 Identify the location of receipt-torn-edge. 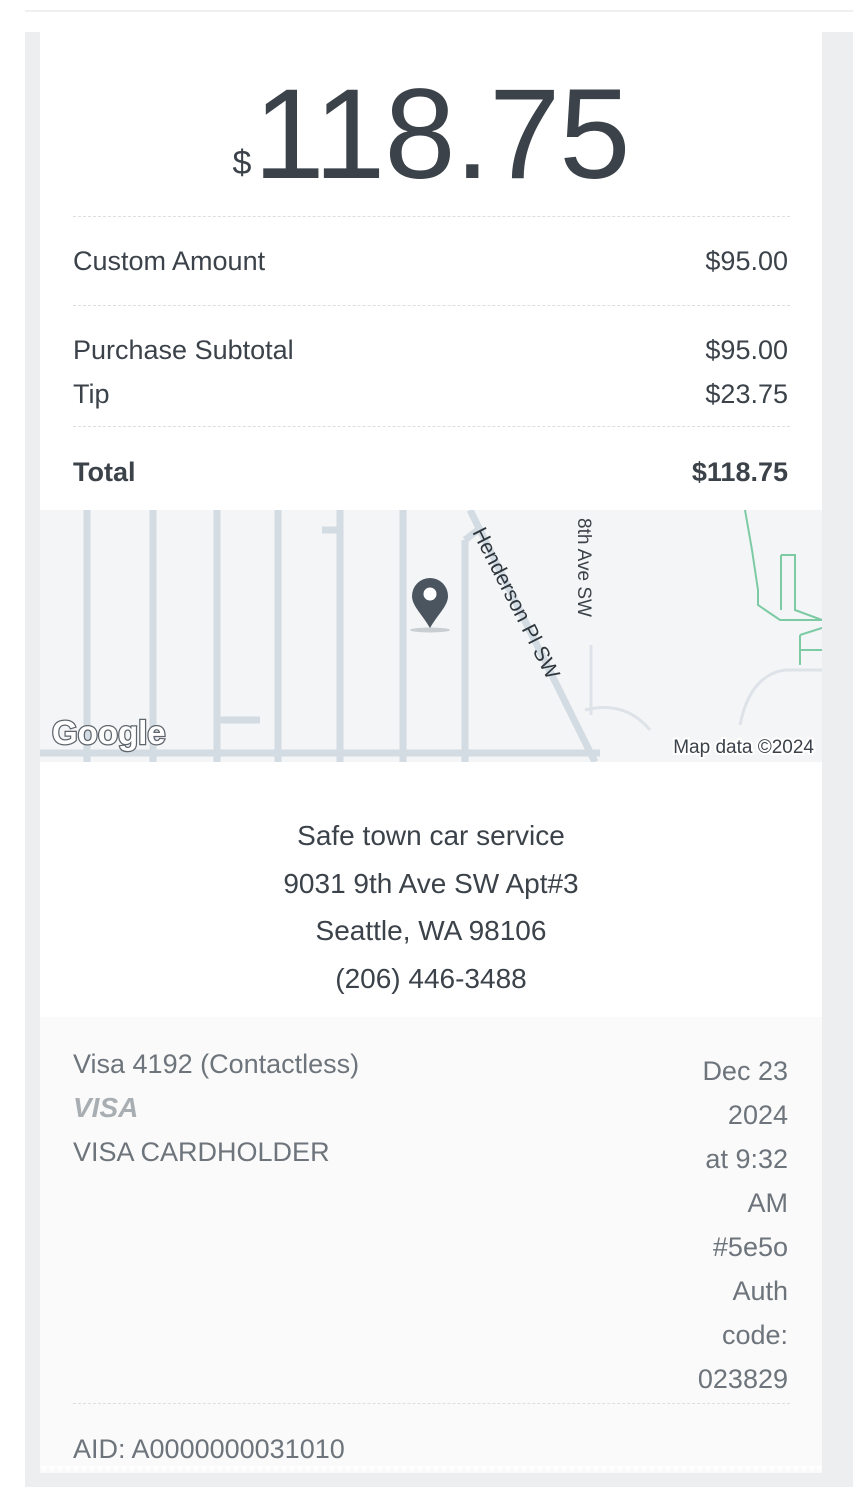
(431, 1469).